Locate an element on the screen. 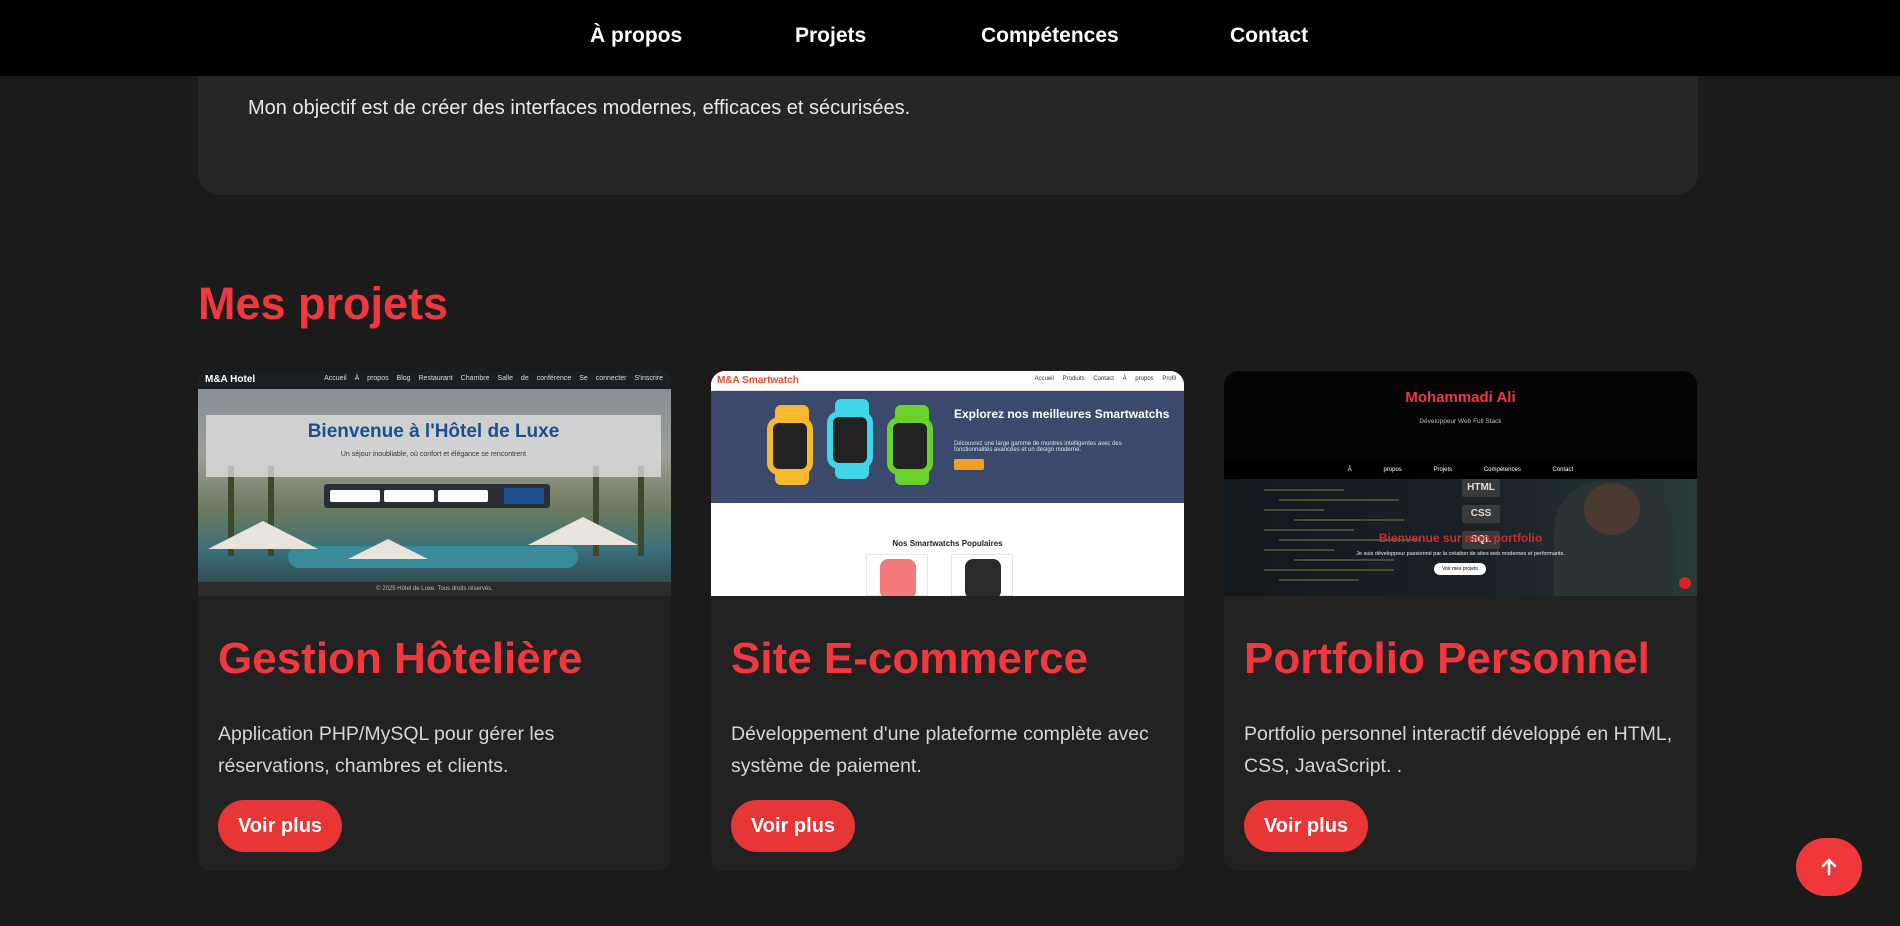  nav-link-projets: Projets is located at coordinates (830, 36).